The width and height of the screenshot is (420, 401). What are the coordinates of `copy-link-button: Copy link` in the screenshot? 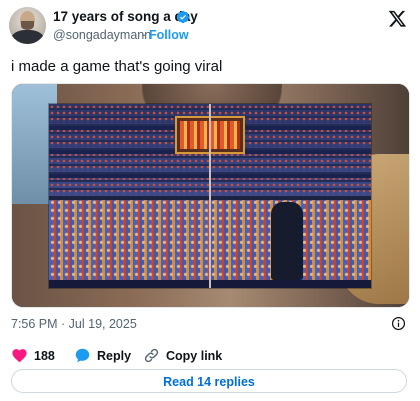 It's located at (182, 355).